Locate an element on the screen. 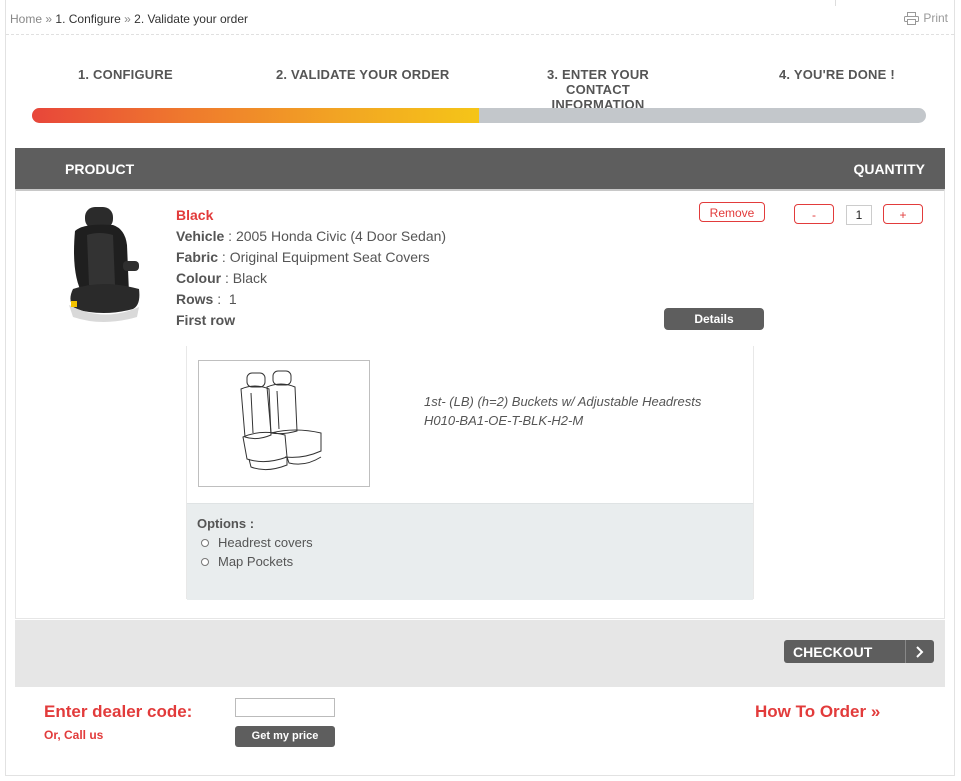  top-divider is located at coordinates (835, 3).